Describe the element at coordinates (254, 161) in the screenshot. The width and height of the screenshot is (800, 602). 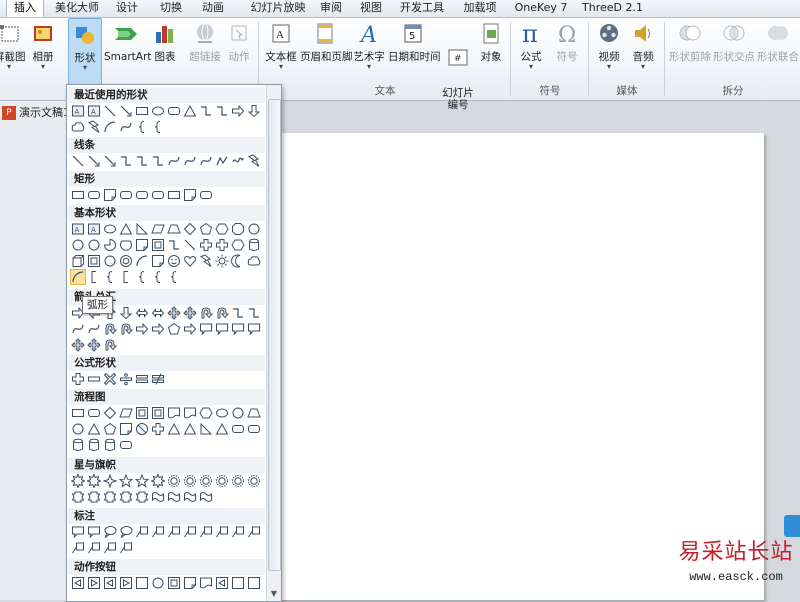
I see `lightning-shape-icon` at that location.